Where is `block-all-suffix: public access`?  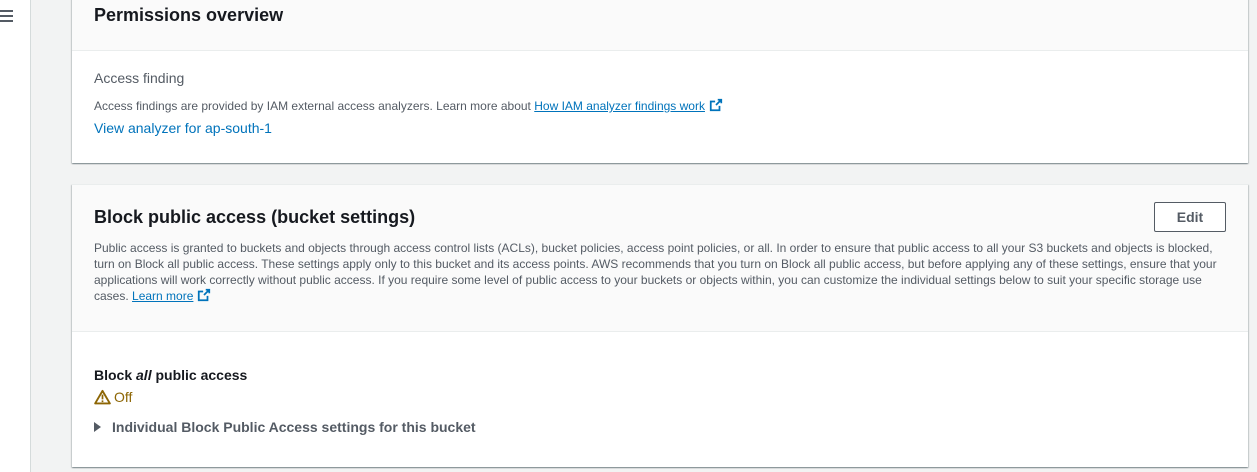
block-all-suffix: public access is located at coordinates (201, 375).